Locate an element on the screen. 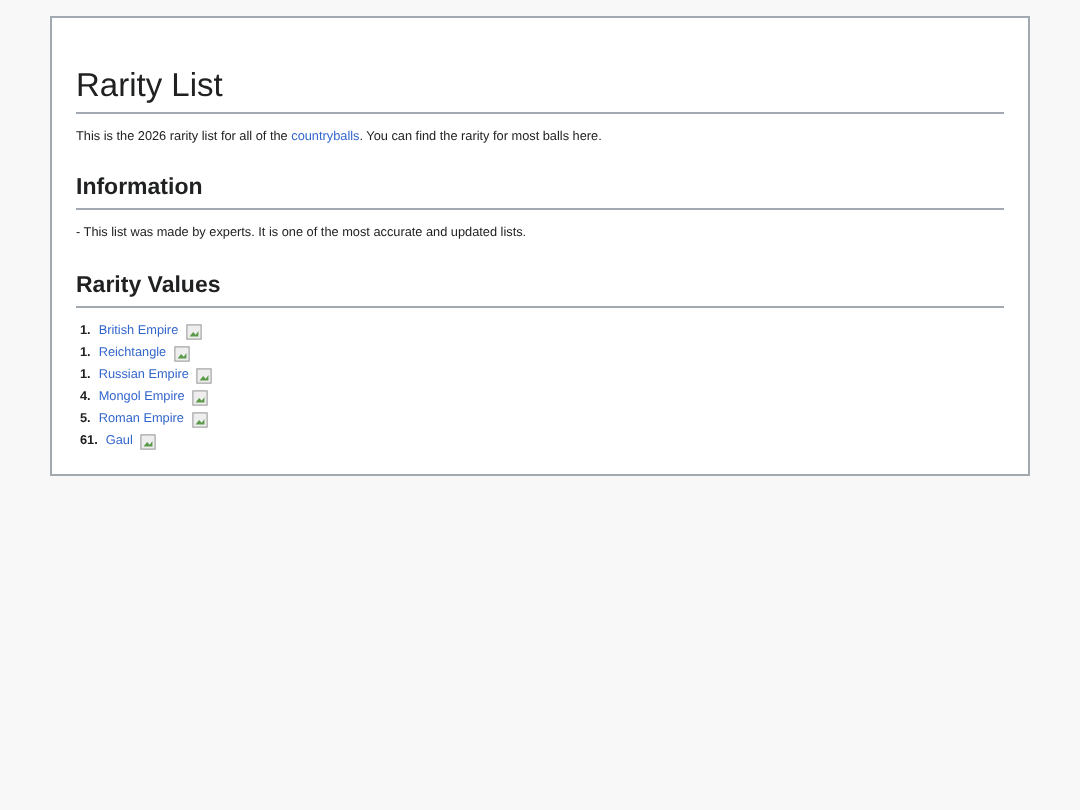  page-title: Rarity List is located at coordinates (540, 91).